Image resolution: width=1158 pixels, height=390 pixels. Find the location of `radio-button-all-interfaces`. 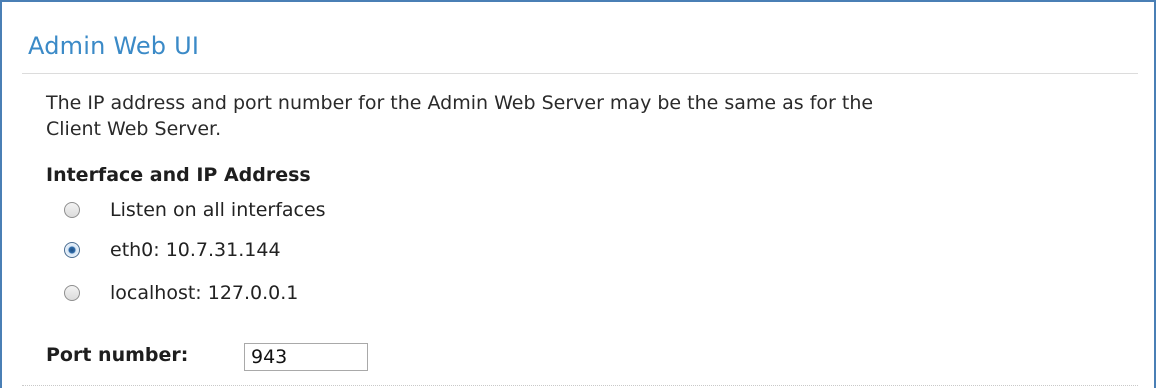

radio-button-all-interfaces is located at coordinates (72, 210).